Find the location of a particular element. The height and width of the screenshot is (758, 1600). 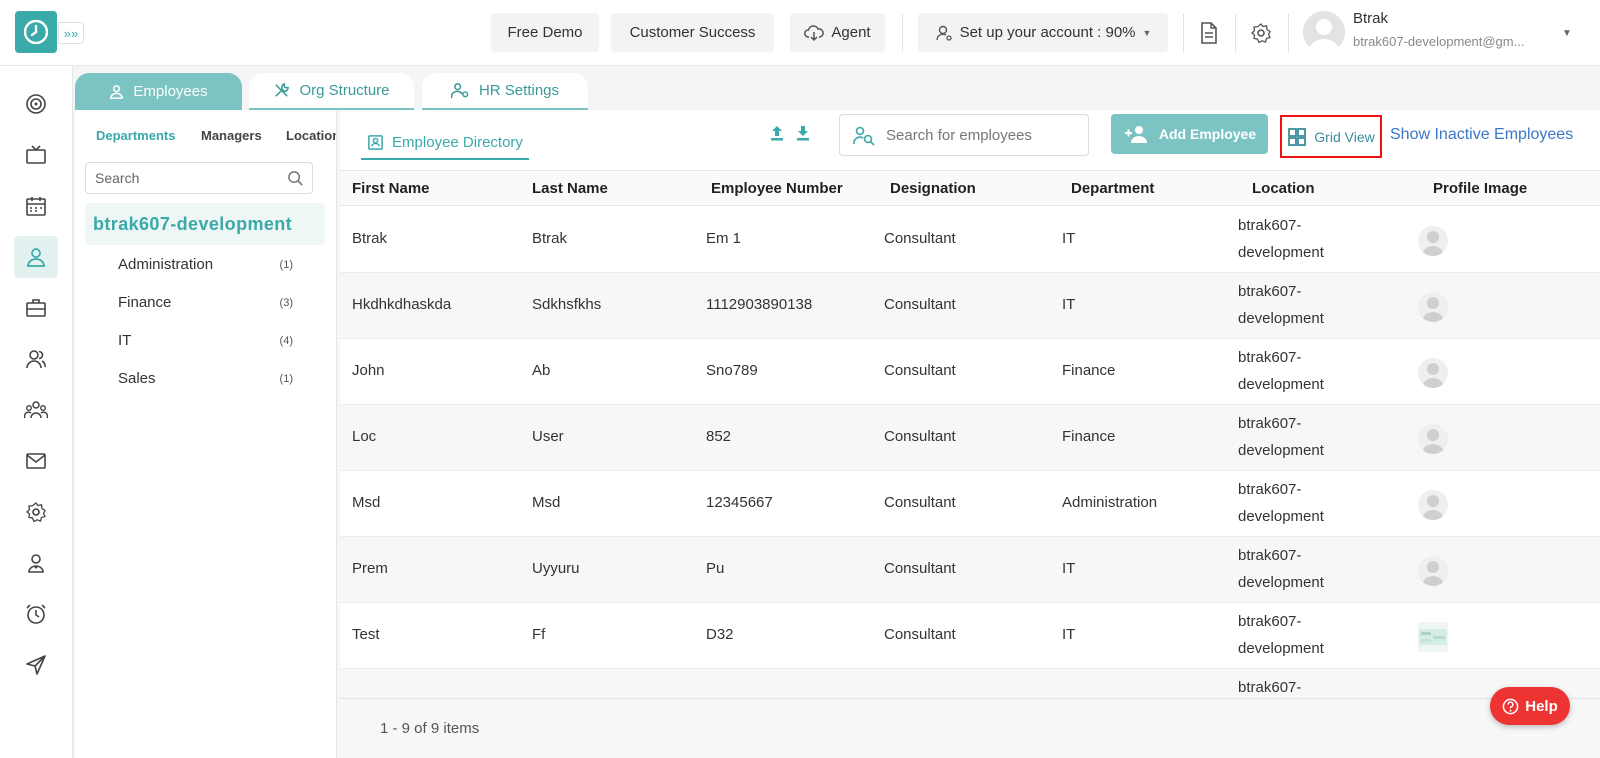

cell-last-name: Sdkhsfkhs is located at coordinates (567, 304).